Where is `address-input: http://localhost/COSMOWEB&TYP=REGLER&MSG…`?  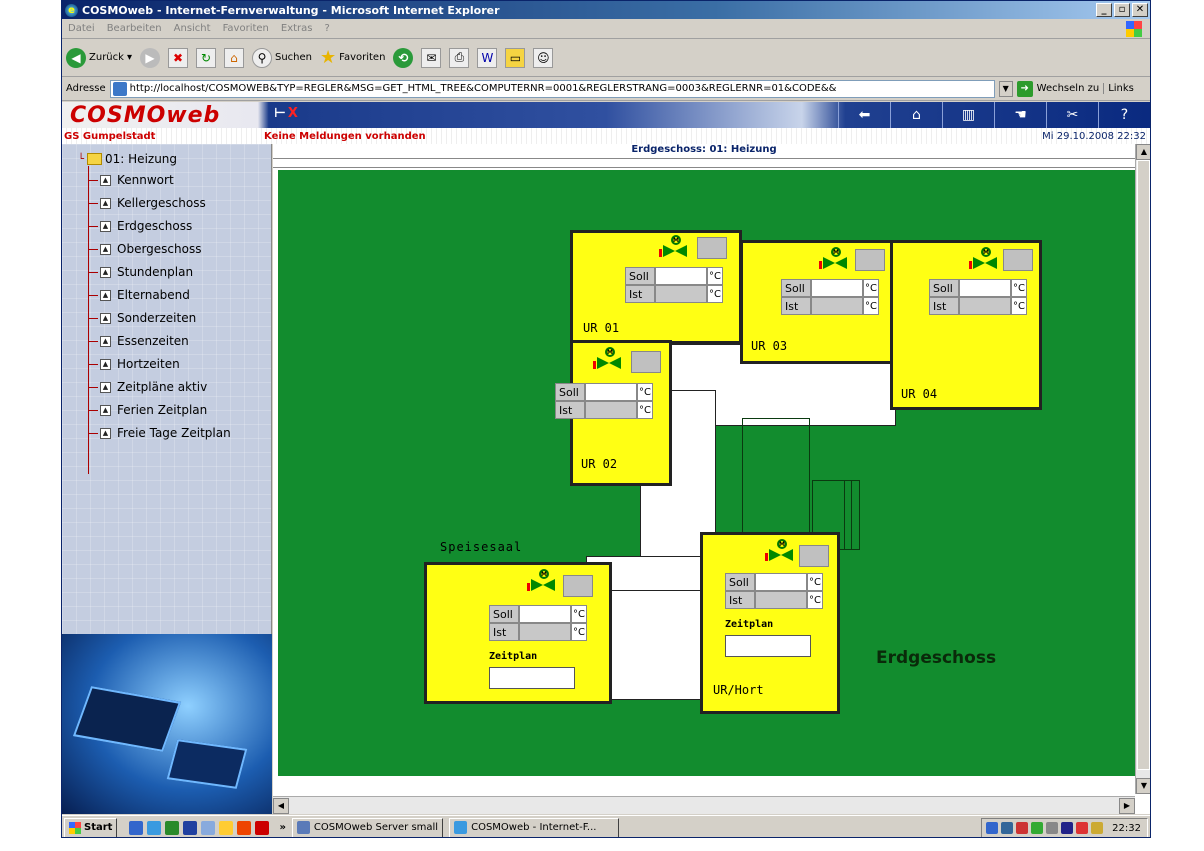 address-input: http://localhost/COSMOWEB&TYP=REGLER&MSG… is located at coordinates (552, 88).